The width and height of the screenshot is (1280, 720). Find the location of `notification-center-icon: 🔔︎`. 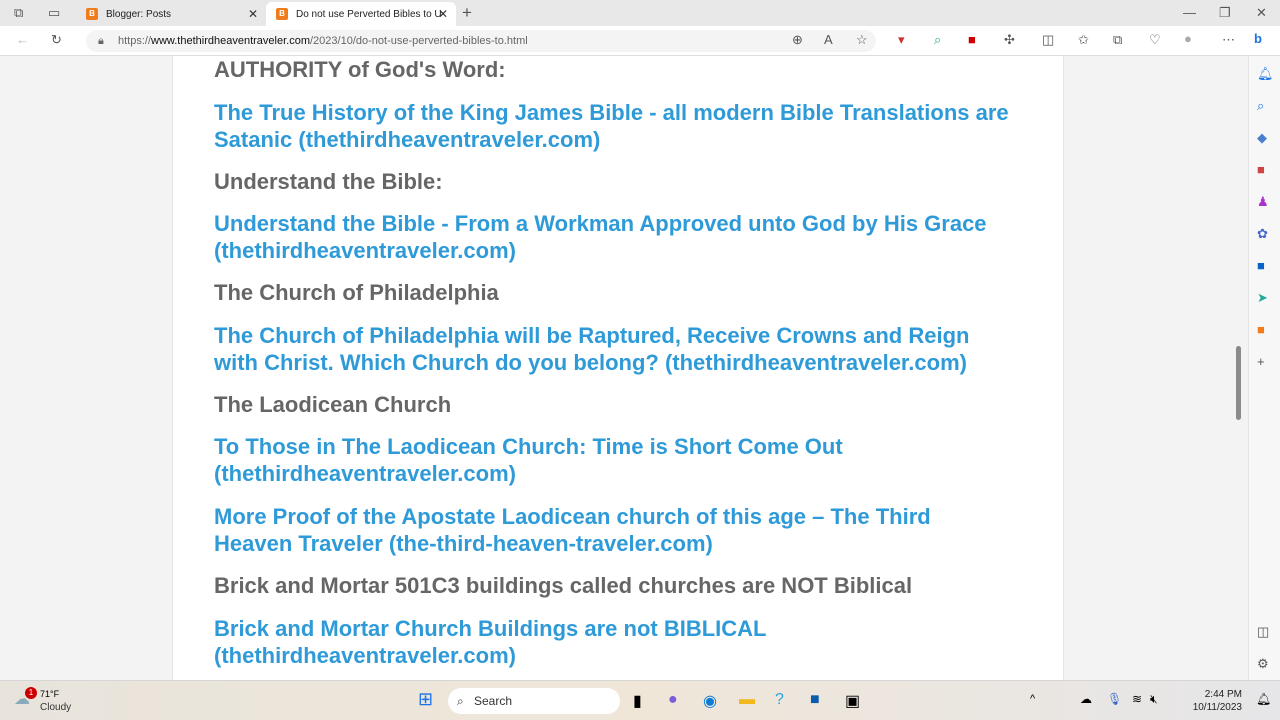

notification-center-icon: 🔔︎ is located at coordinates (1263, 699).